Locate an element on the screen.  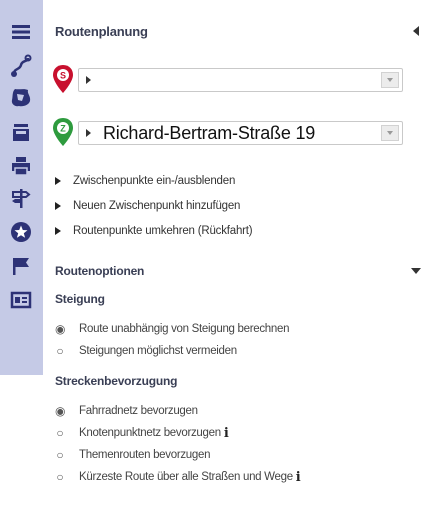
radio-label: Route unabhängig von Steigung berechnen is located at coordinates (184, 329).